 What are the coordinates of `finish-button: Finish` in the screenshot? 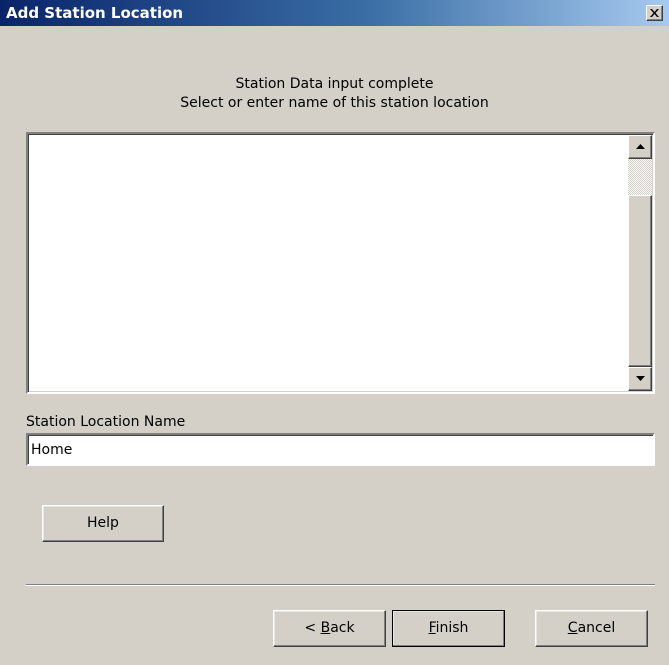 It's located at (448, 628).